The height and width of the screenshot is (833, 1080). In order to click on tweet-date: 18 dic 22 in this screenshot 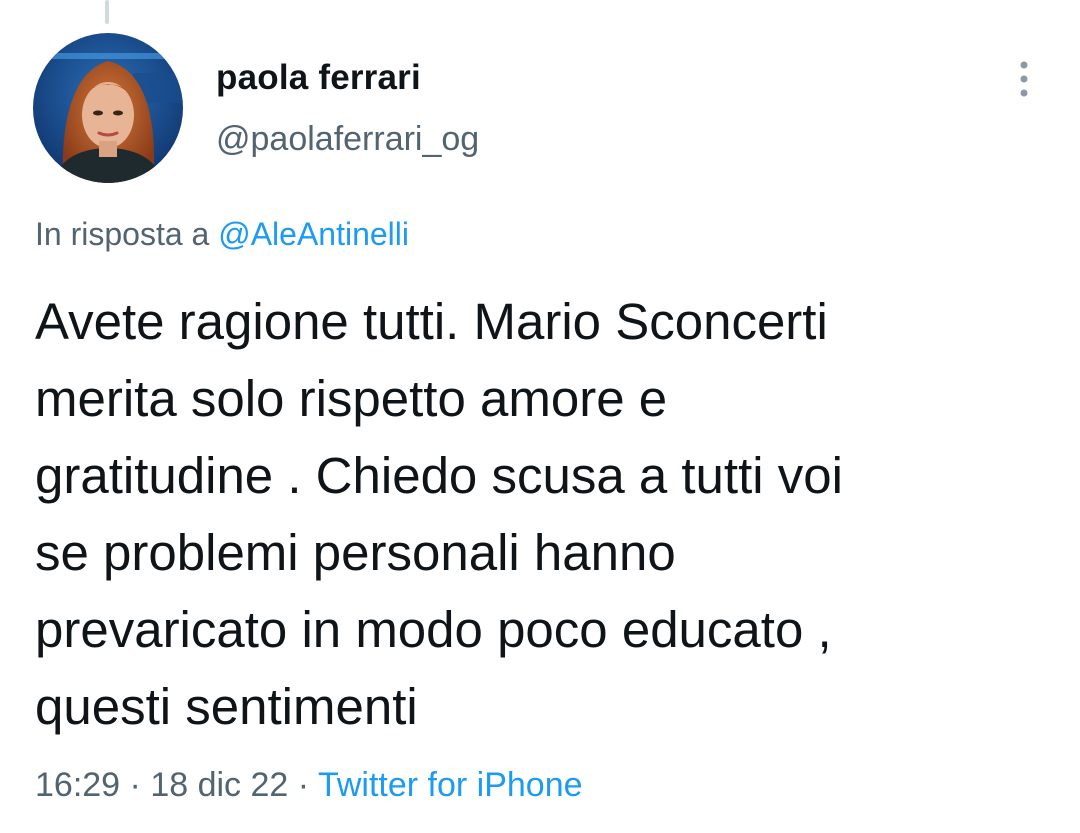, I will do `click(219, 785)`.